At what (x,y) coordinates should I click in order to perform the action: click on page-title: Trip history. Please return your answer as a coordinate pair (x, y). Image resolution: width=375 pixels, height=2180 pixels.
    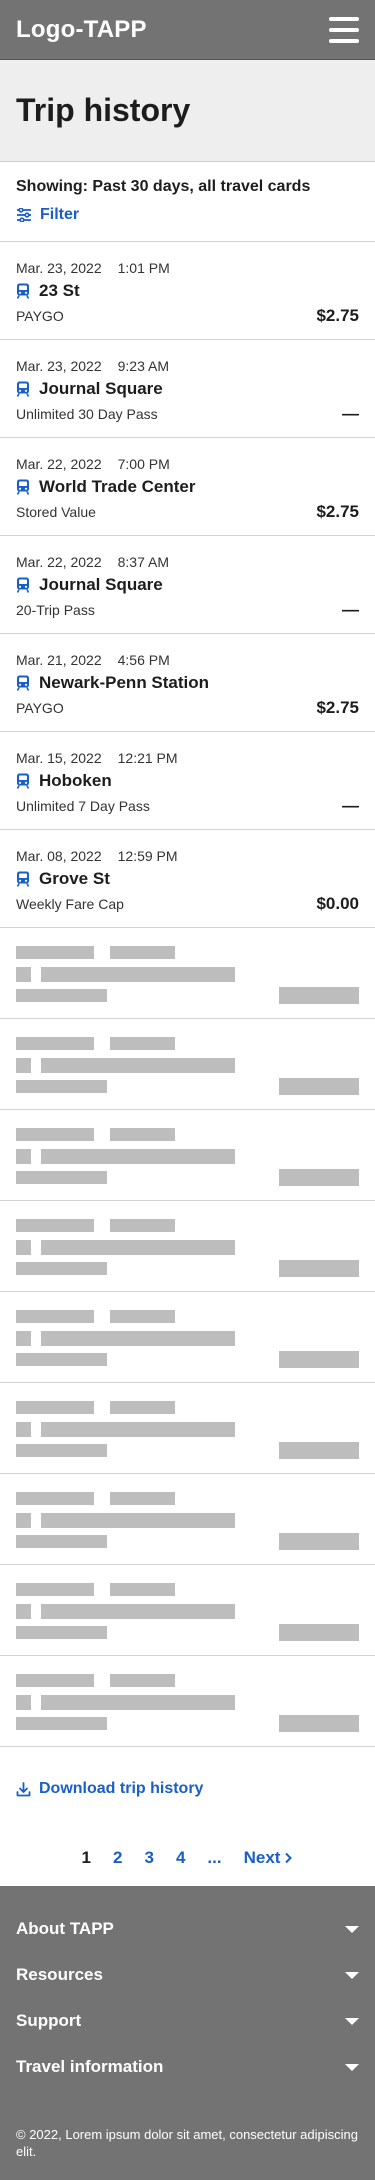
    Looking at the image, I should click on (103, 110).